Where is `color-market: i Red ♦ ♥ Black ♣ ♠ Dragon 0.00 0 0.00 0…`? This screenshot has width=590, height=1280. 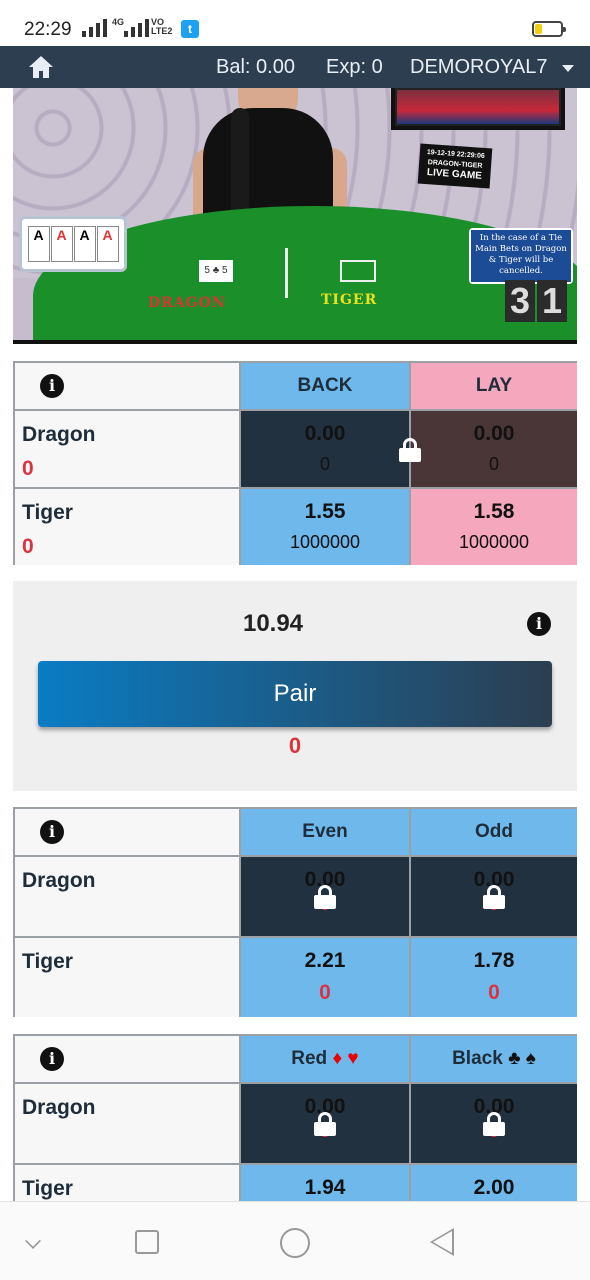 color-market: i Red ♦ ♥ Black ♣ ♠ Dragon 0.00 0 0.00 0… is located at coordinates (295, 1124).